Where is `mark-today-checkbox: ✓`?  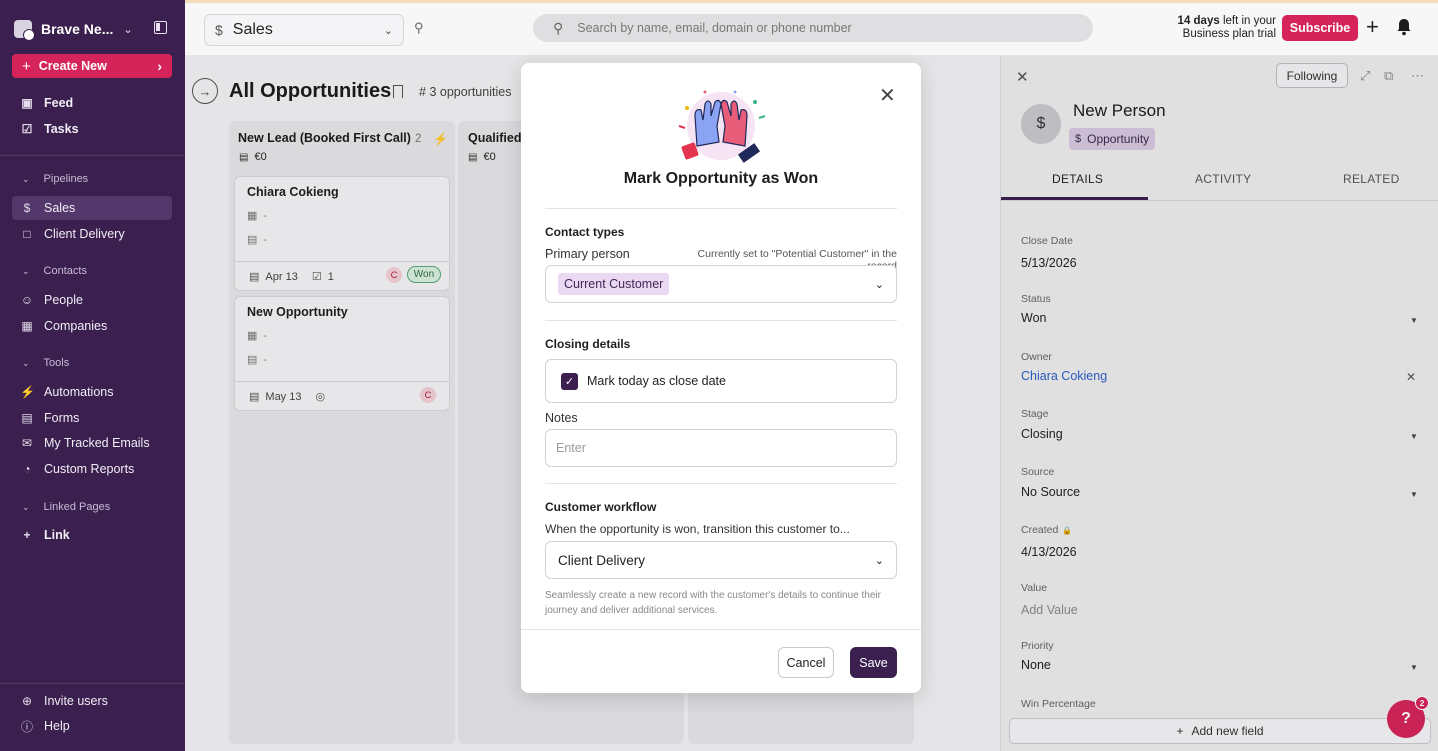
mark-today-checkbox: ✓ is located at coordinates (569, 381).